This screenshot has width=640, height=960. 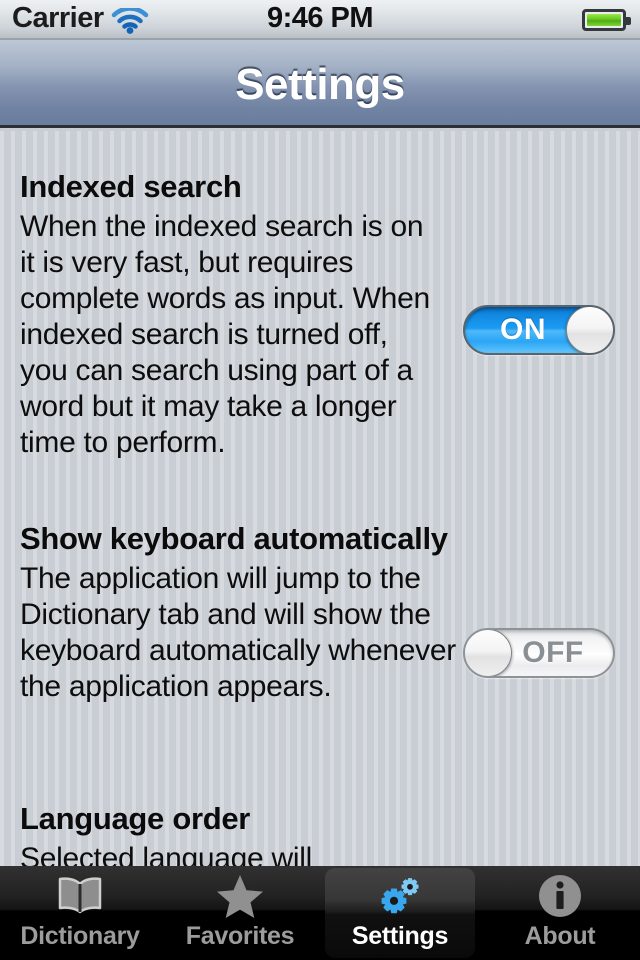 I want to click on setting-language-order: Language order Selected language will, so click(x=320, y=833).